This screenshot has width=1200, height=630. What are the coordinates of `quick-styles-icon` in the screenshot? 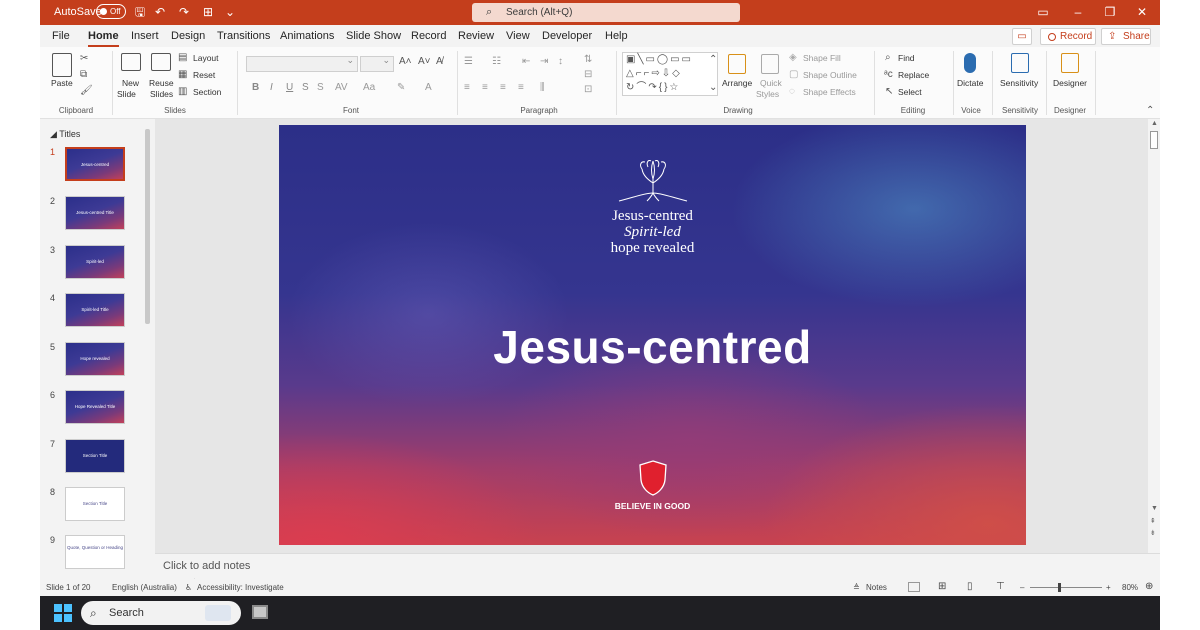 It's located at (770, 64).